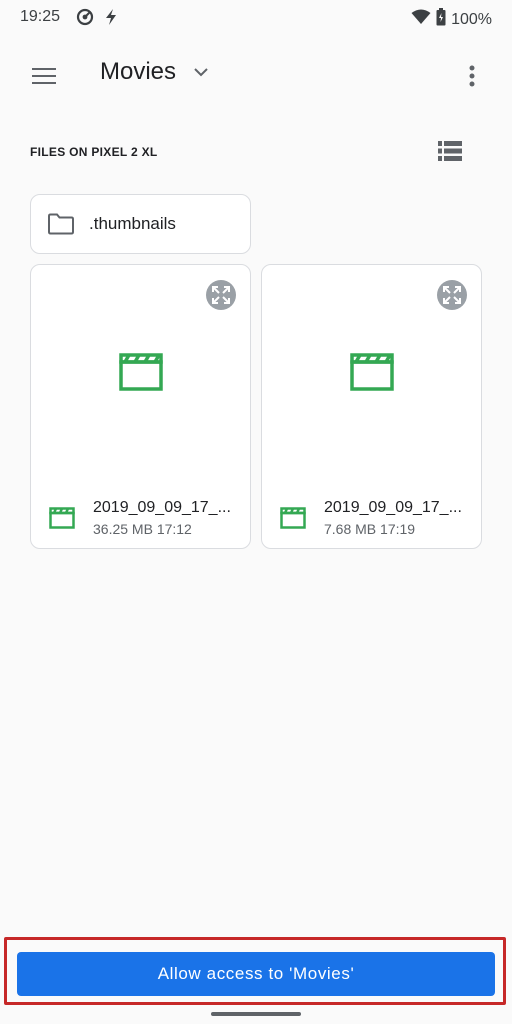  What do you see at coordinates (94, 152) in the screenshot?
I see `section-label: FILES ON PIXEL 2 XL` at bounding box center [94, 152].